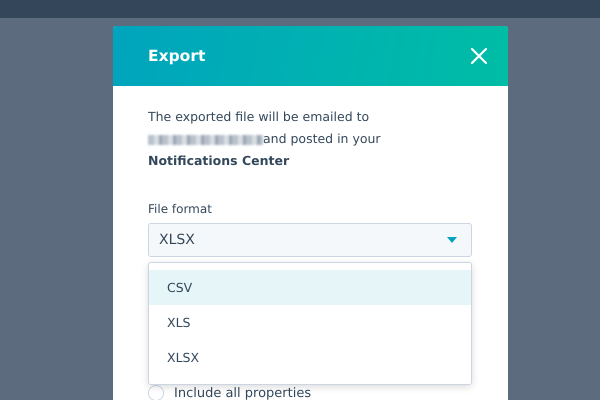  Describe the element at coordinates (177, 56) in the screenshot. I see `dialog-title: Export` at that location.